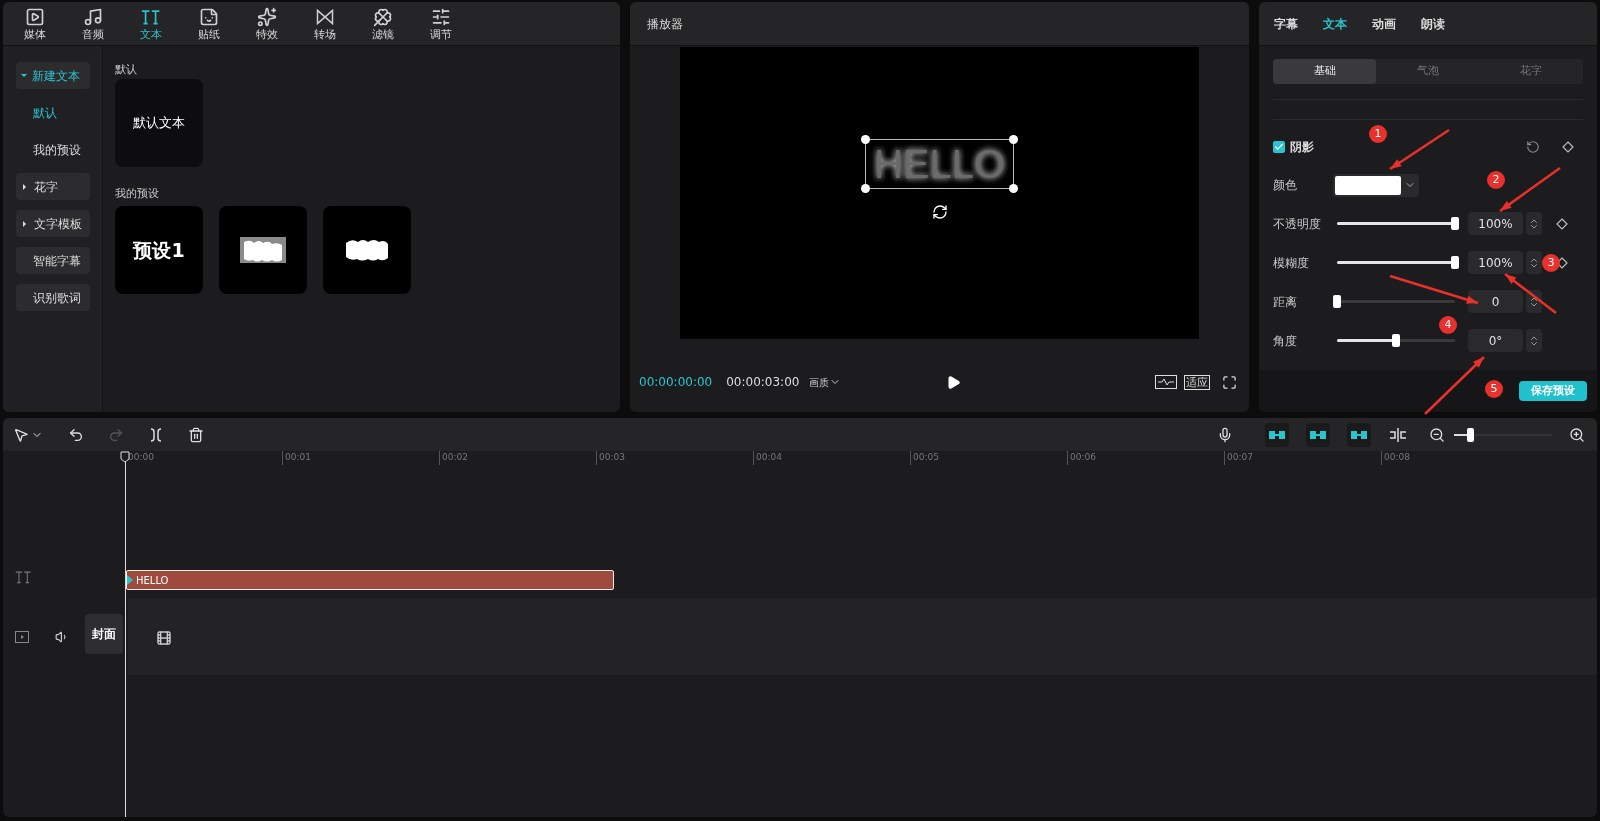 The width and height of the screenshot is (1600, 821). I want to click on subtab: 花字, so click(1531, 71).